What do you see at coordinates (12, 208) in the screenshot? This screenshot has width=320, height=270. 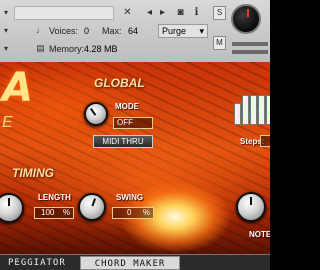 I see `rate-knob` at bounding box center [12, 208].